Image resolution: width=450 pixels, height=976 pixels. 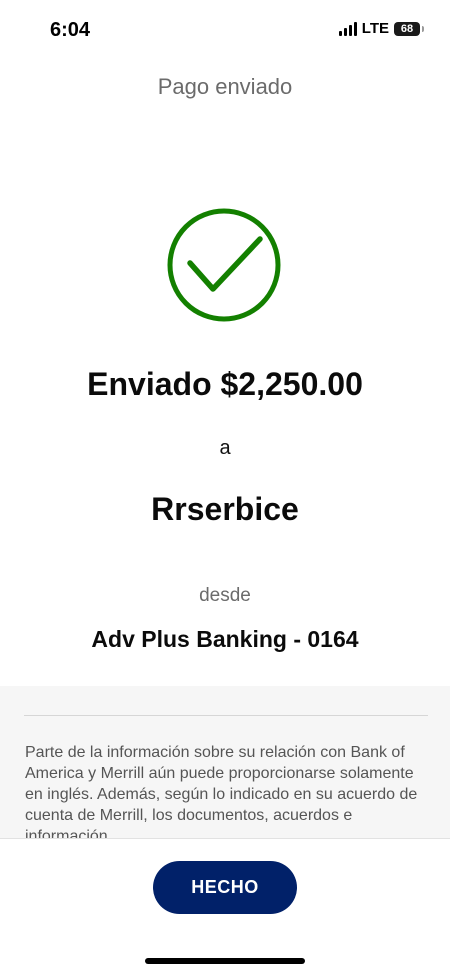 I want to click on footer: HECHO, so click(x=225, y=907).